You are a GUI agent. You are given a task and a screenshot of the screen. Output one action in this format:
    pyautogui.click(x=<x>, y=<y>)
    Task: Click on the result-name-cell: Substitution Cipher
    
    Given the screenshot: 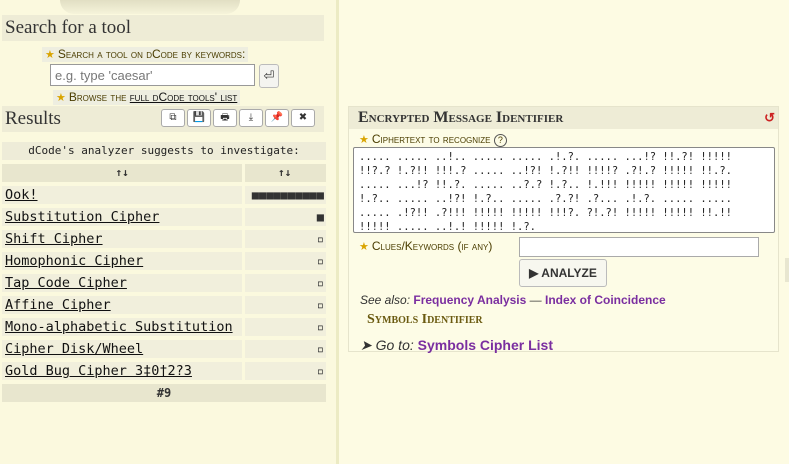 What is the action you would take?
    pyautogui.click(x=122, y=217)
    